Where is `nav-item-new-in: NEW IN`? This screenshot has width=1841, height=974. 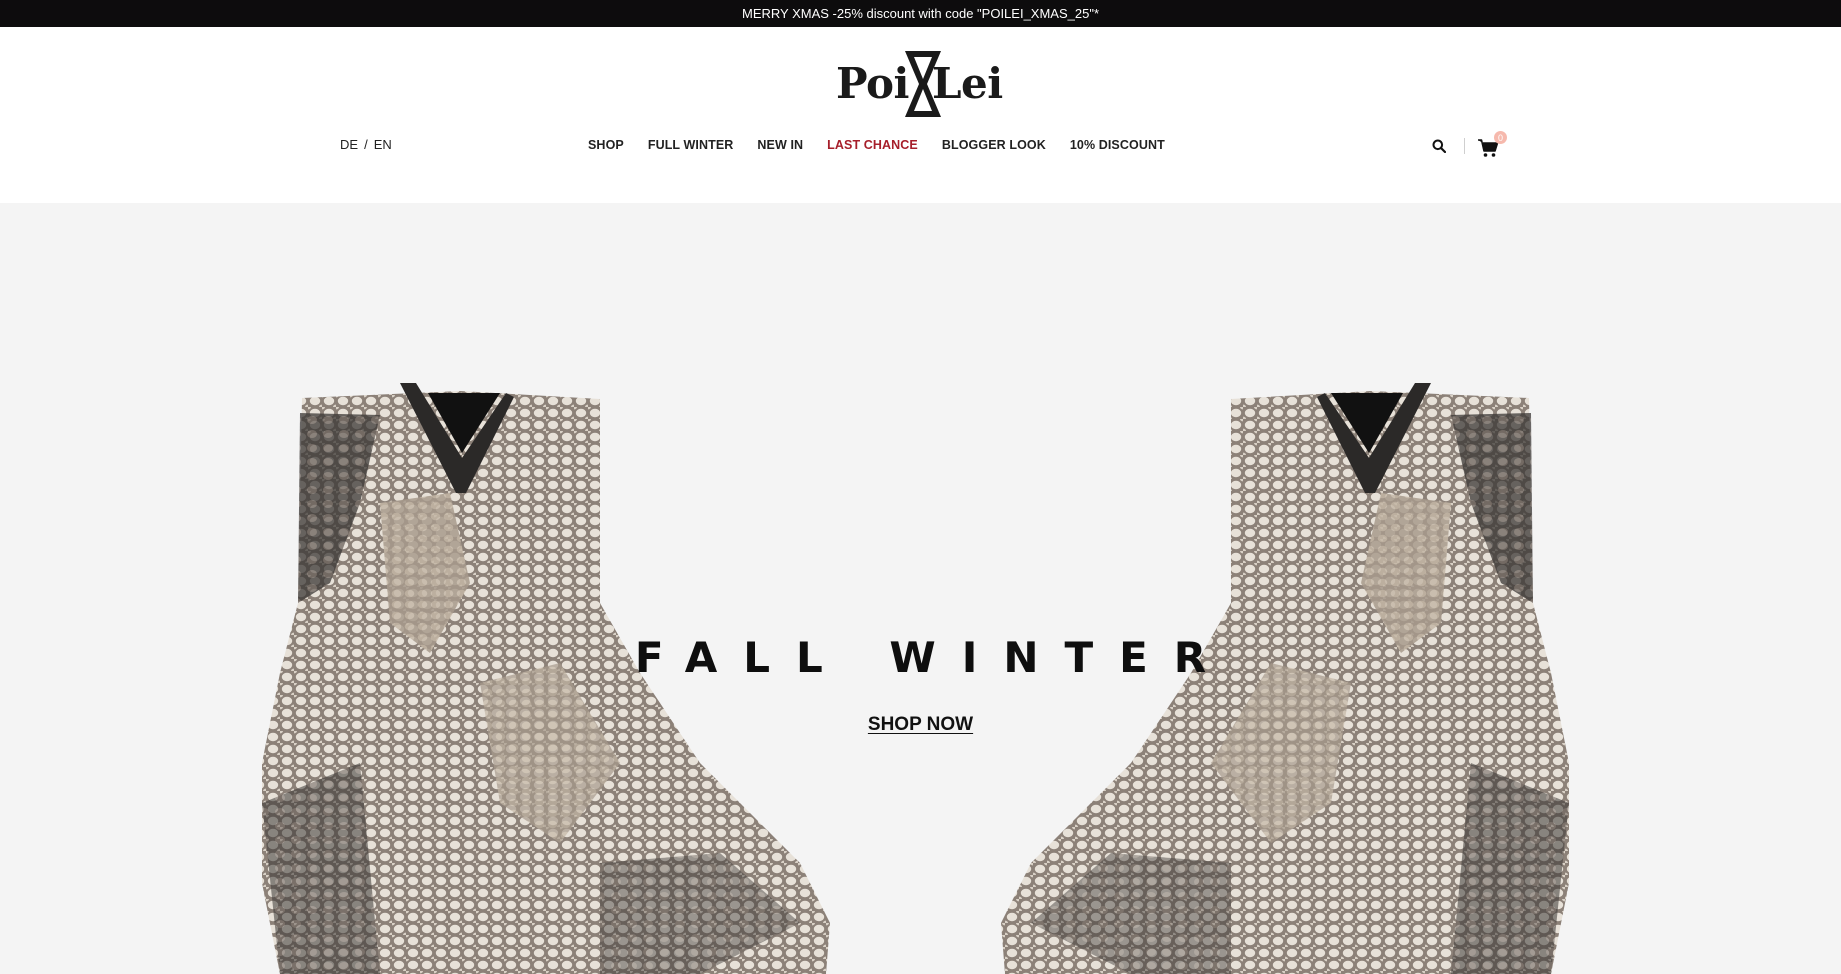 nav-item-new-in: NEW IN is located at coordinates (780, 145).